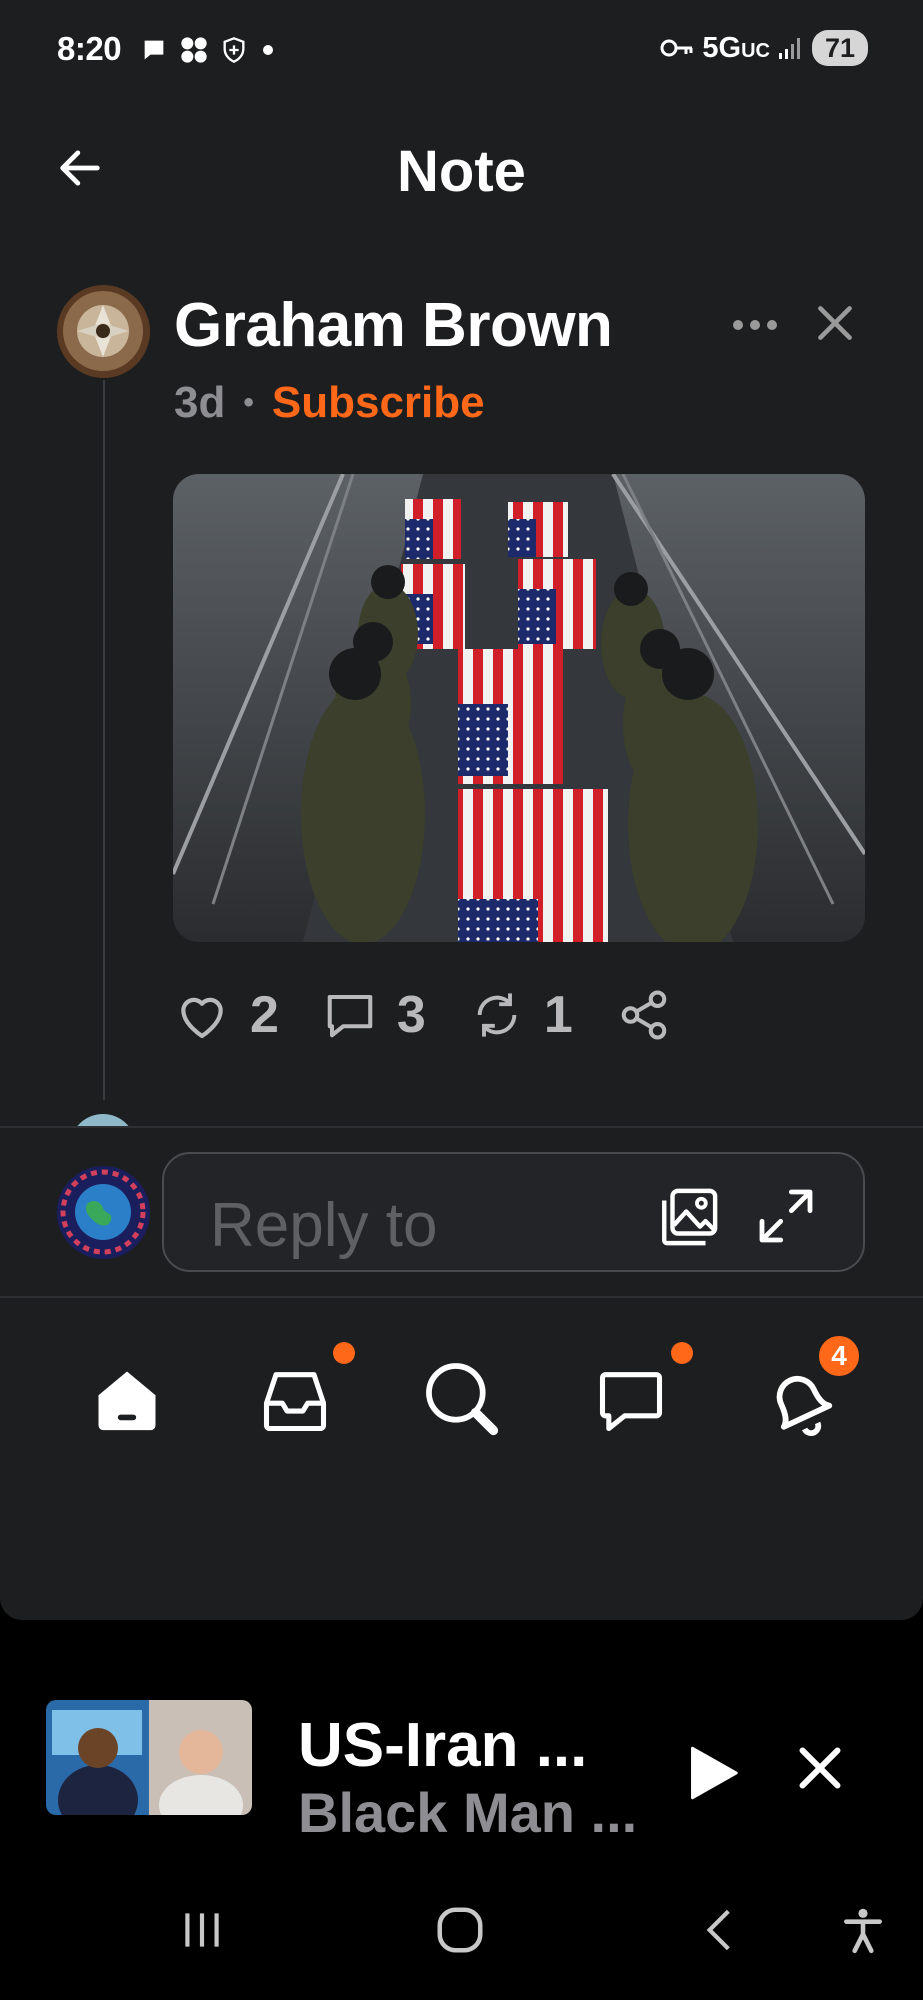  I want to click on chat-unread-dot, so click(682, 1353).